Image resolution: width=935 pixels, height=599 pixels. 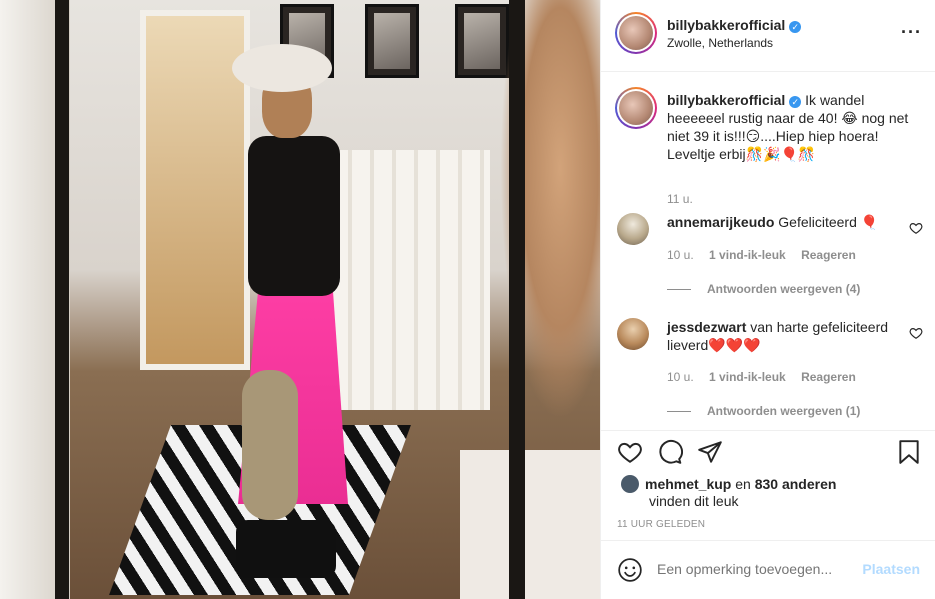 What do you see at coordinates (706, 327) in the screenshot?
I see `comment-username: jessdezwart` at bounding box center [706, 327].